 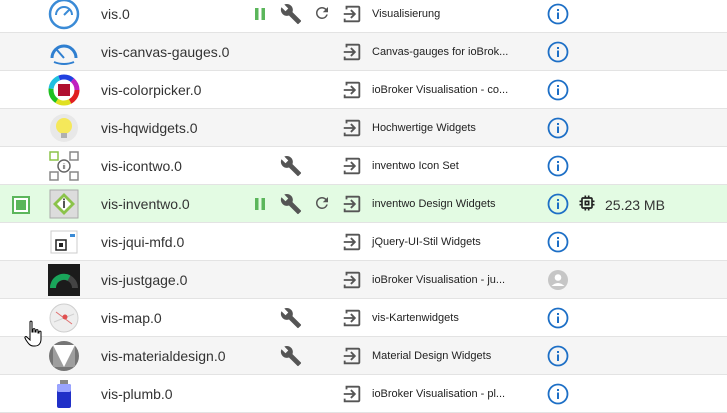 I want to click on adapter-description: vis-Kartenwidgets, so click(x=415, y=318).